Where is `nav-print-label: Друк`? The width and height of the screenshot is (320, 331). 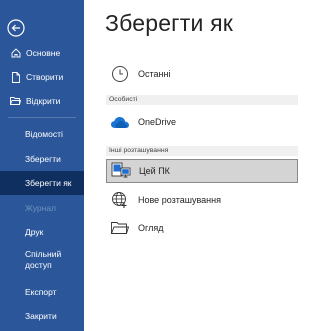 nav-print-label: Друк is located at coordinates (34, 232).